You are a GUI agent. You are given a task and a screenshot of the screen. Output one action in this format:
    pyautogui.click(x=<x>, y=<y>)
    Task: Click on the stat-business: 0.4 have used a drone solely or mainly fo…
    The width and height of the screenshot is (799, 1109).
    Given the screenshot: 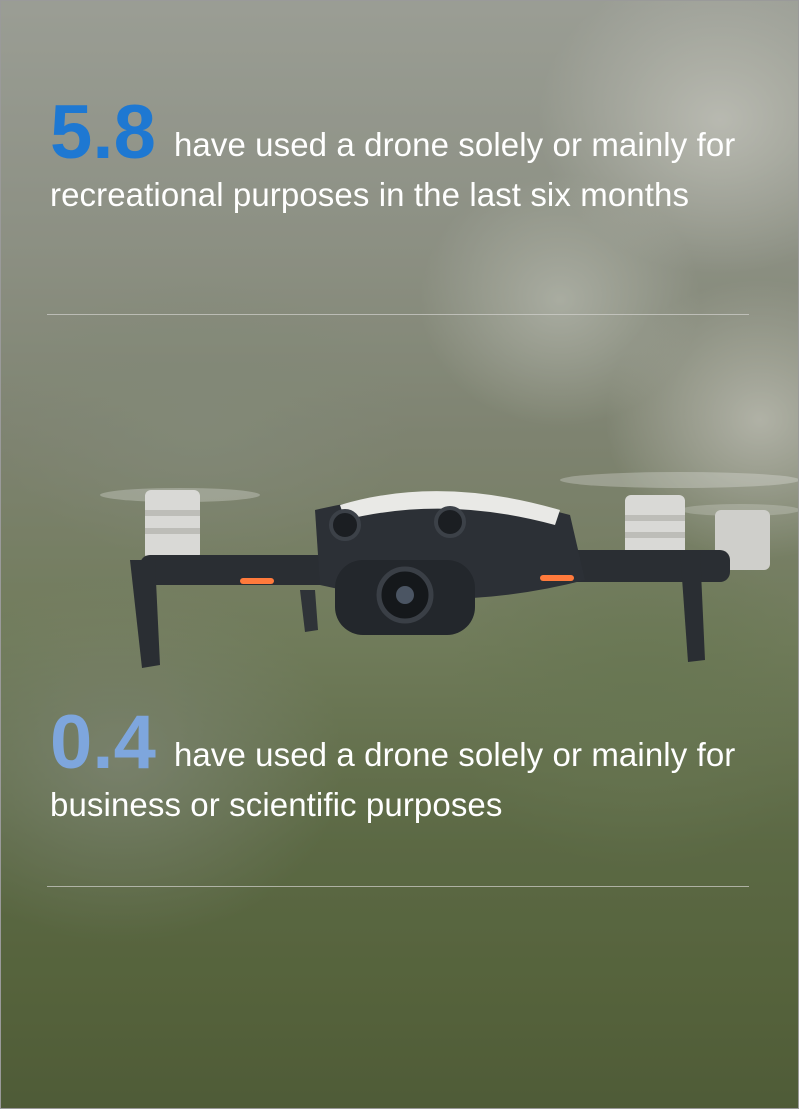 What is the action you would take?
    pyautogui.click(x=410, y=767)
    